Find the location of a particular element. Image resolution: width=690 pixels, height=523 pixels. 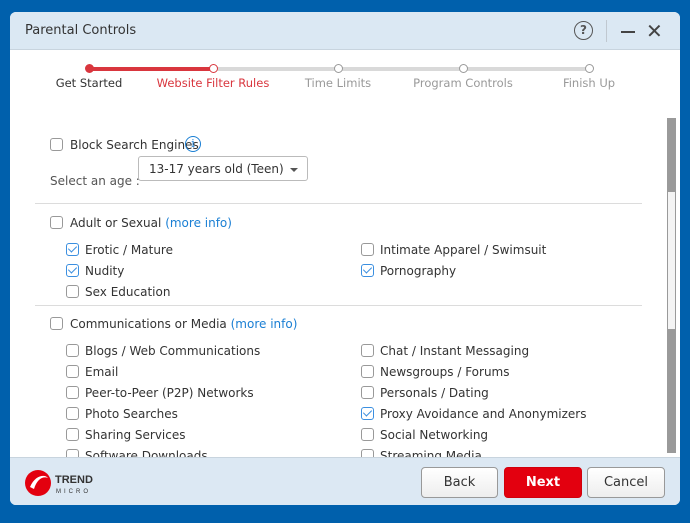

subcategory-label: Peer-to-Peer (P2P) Networks is located at coordinates (169, 393).